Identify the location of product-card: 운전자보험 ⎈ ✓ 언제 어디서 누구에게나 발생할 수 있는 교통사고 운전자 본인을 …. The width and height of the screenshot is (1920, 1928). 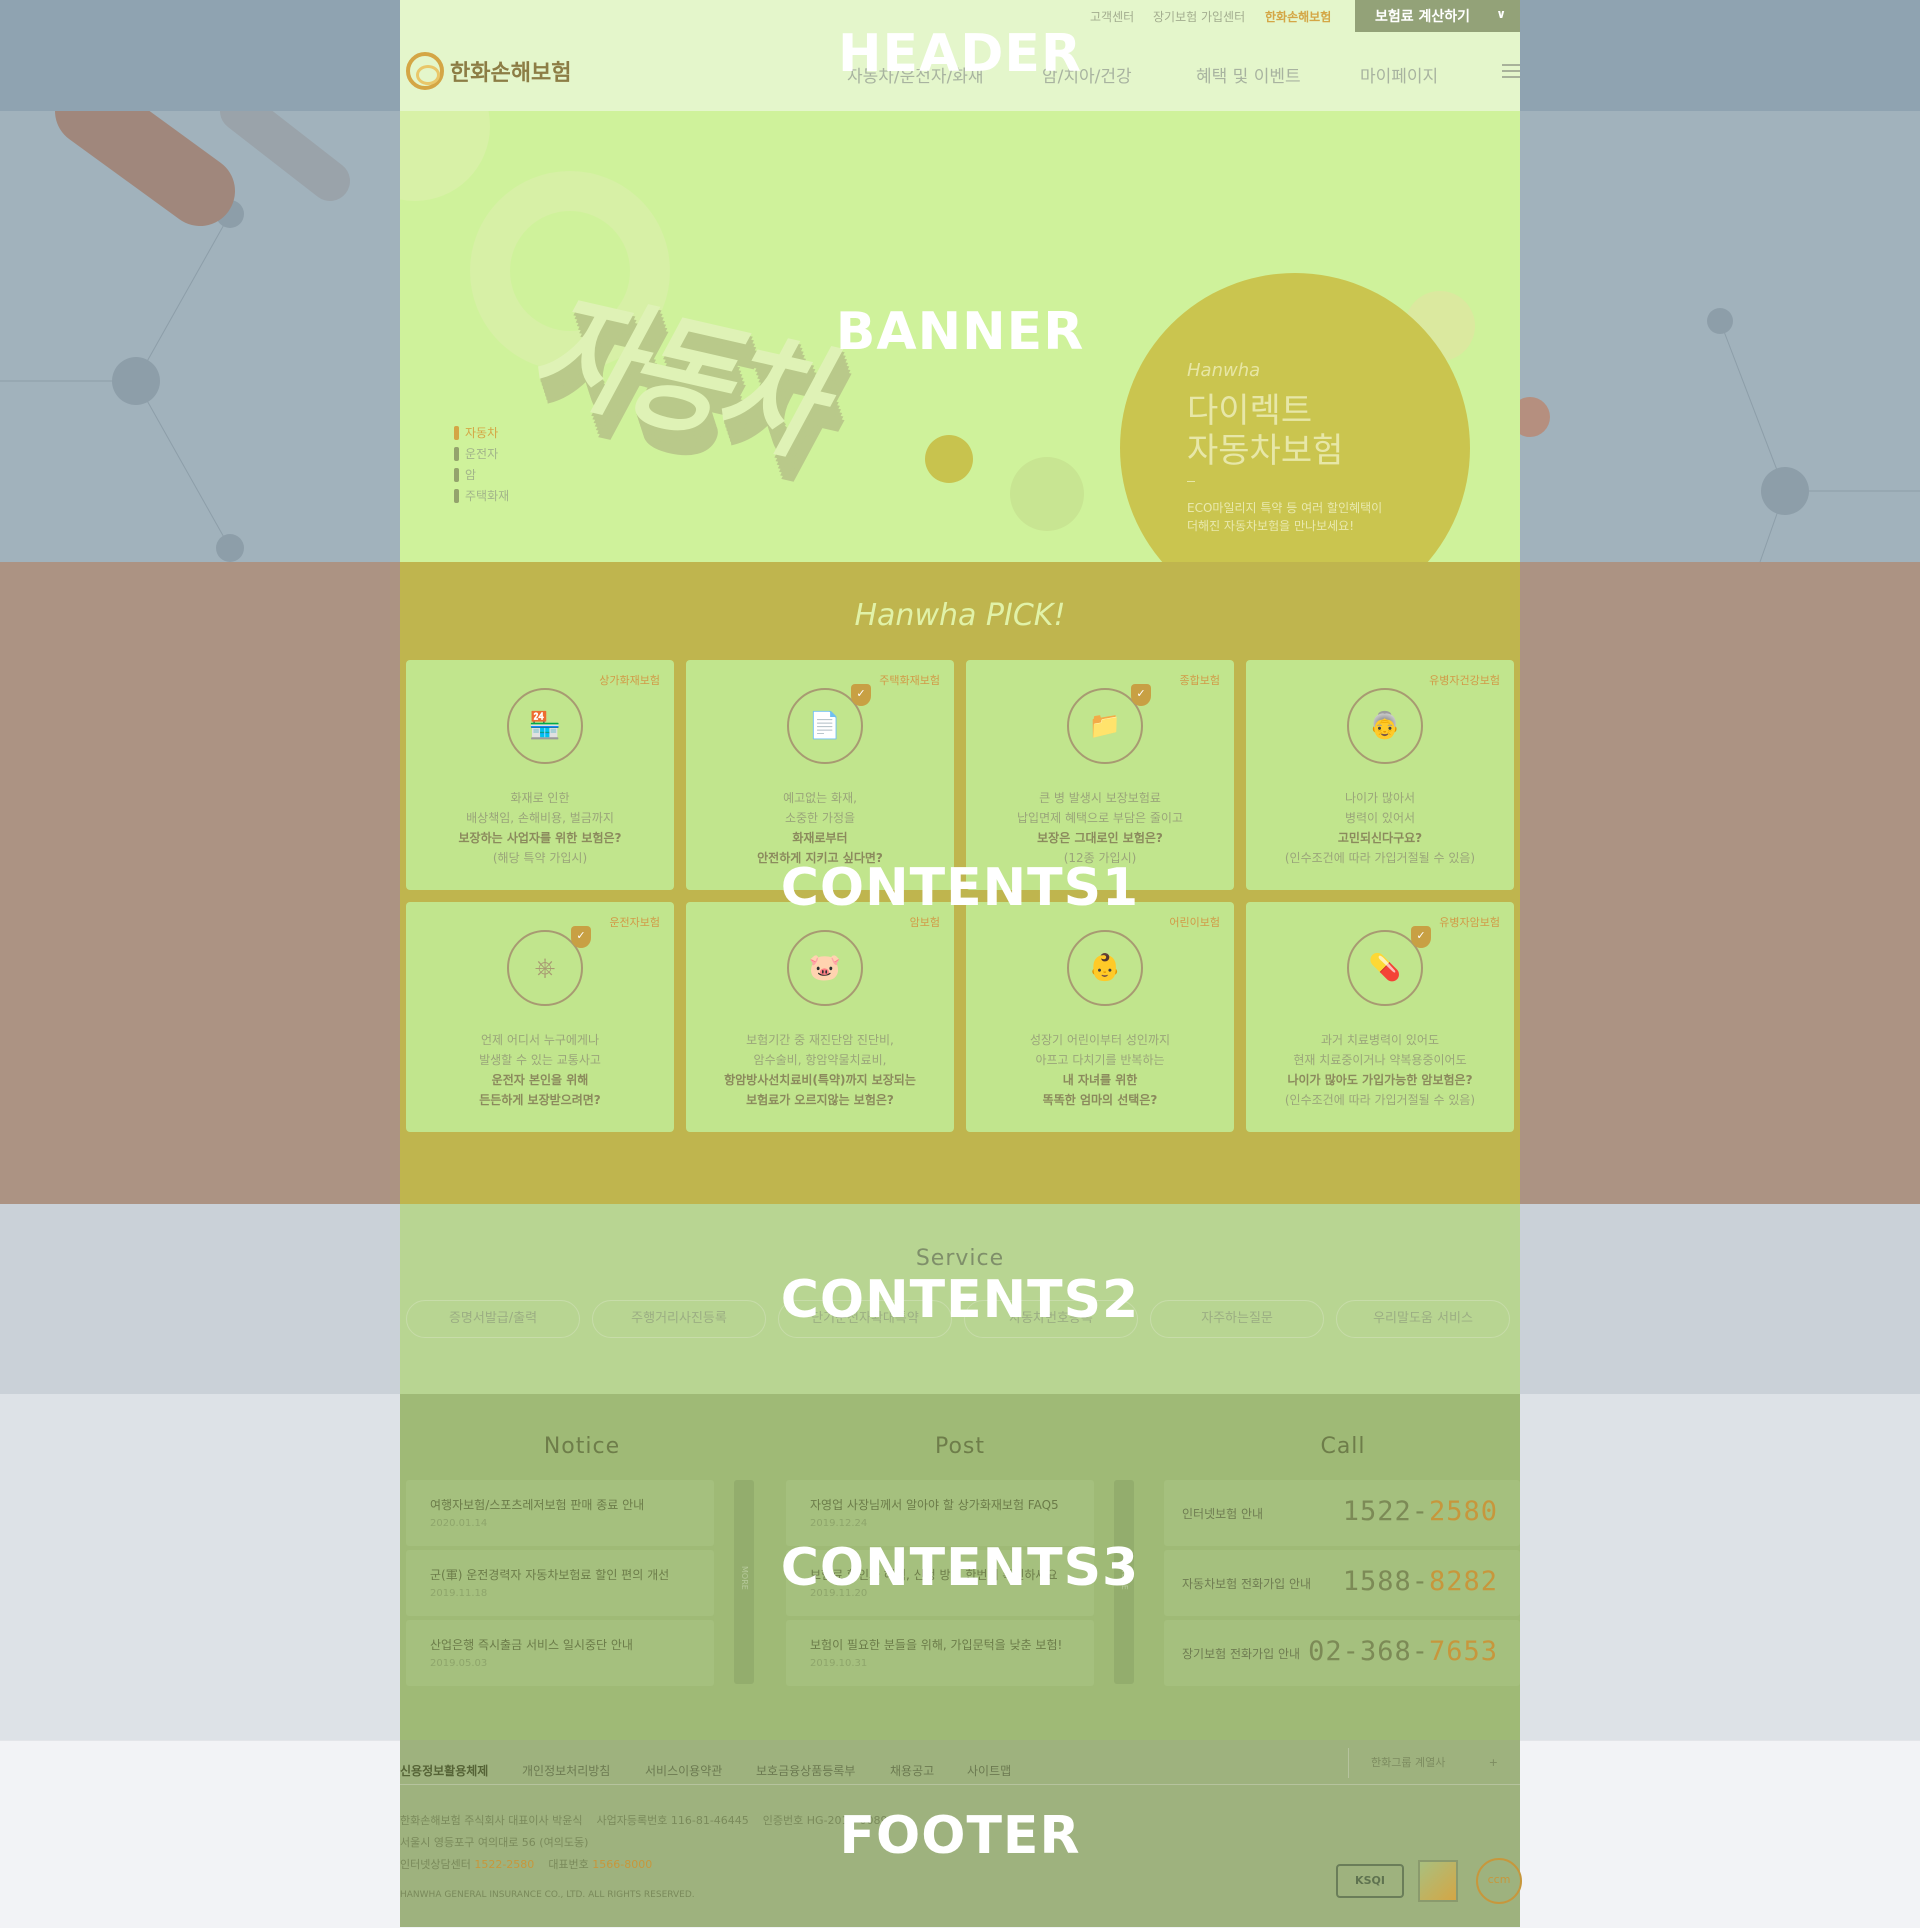
(540, 1017).